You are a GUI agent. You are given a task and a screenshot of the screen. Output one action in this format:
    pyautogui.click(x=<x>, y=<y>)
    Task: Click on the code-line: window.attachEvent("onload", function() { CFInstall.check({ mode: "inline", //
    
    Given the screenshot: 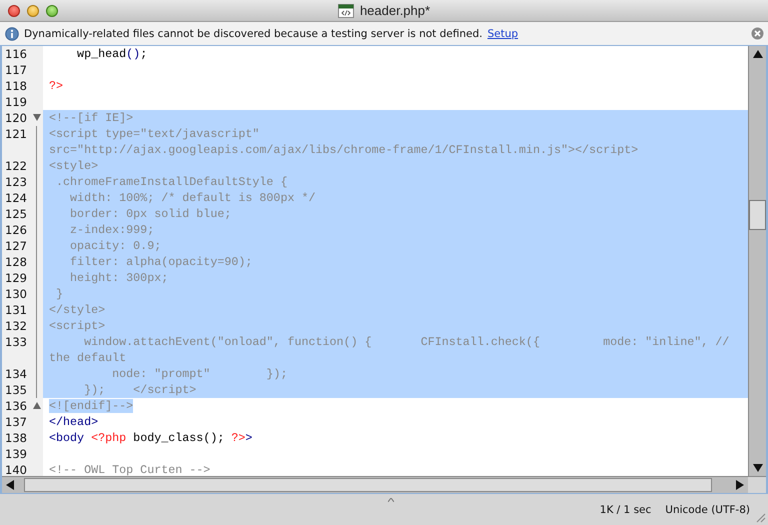 What is the action you would take?
    pyautogui.click(x=406, y=342)
    